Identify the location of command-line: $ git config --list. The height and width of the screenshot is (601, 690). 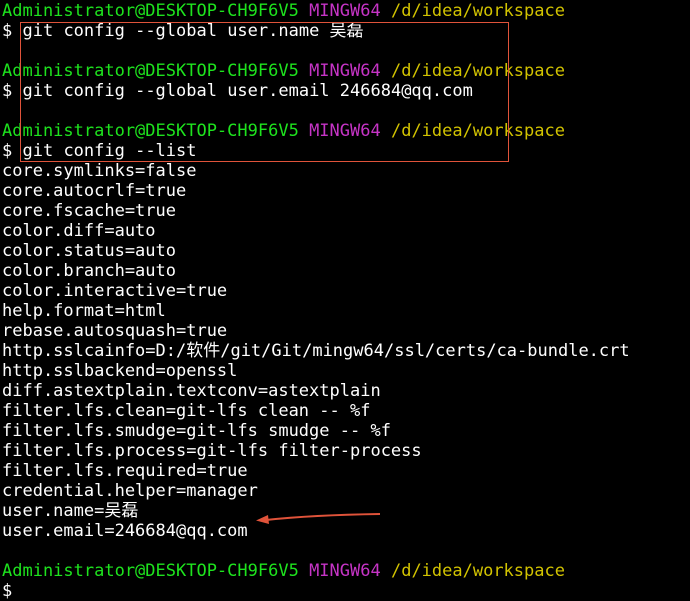
(346, 151).